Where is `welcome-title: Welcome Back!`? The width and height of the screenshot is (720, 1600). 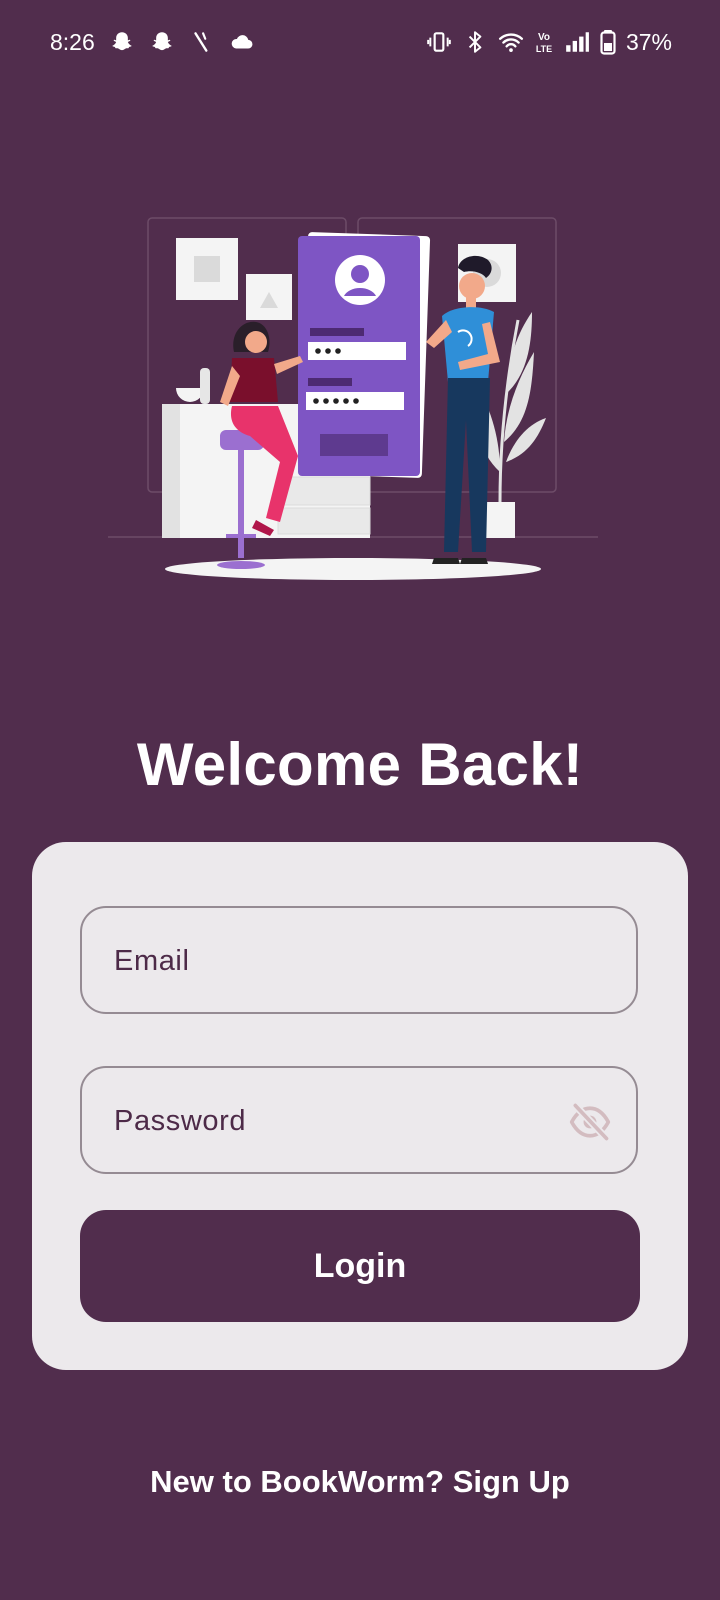
welcome-title: Welcome Back! is located at coordinates (360, 764).